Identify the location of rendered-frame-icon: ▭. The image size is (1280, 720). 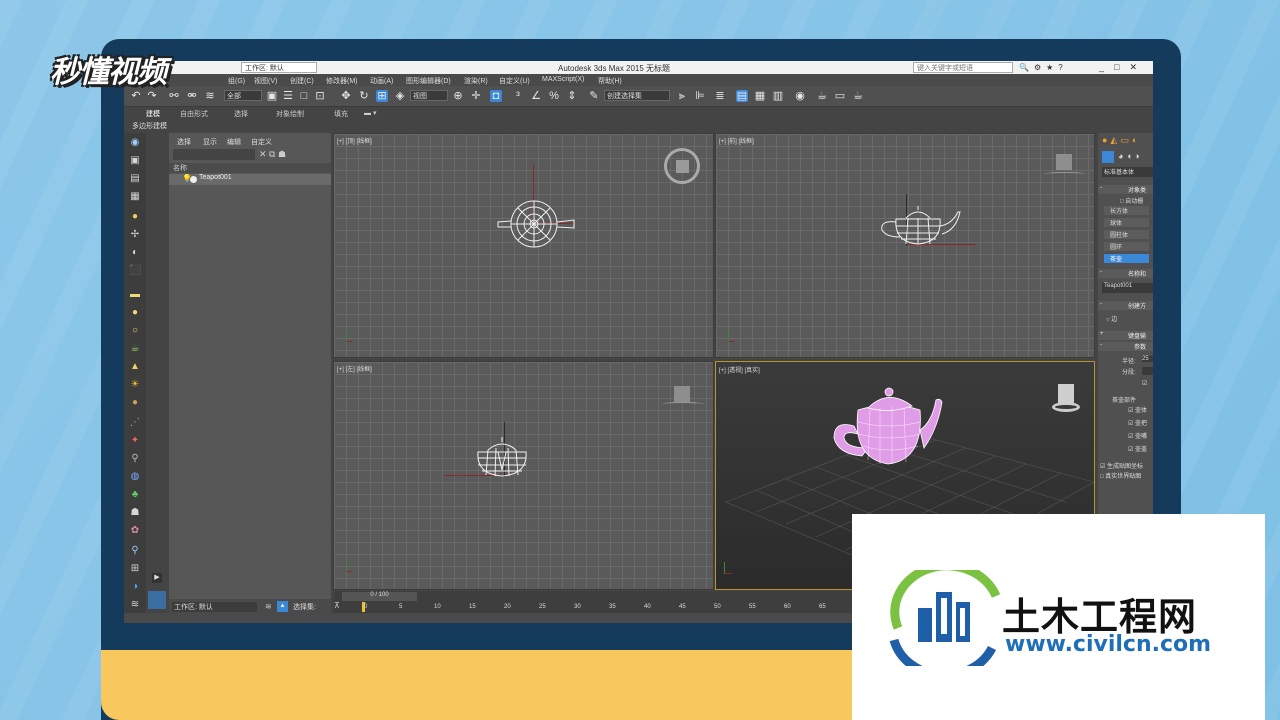
(840, 96).